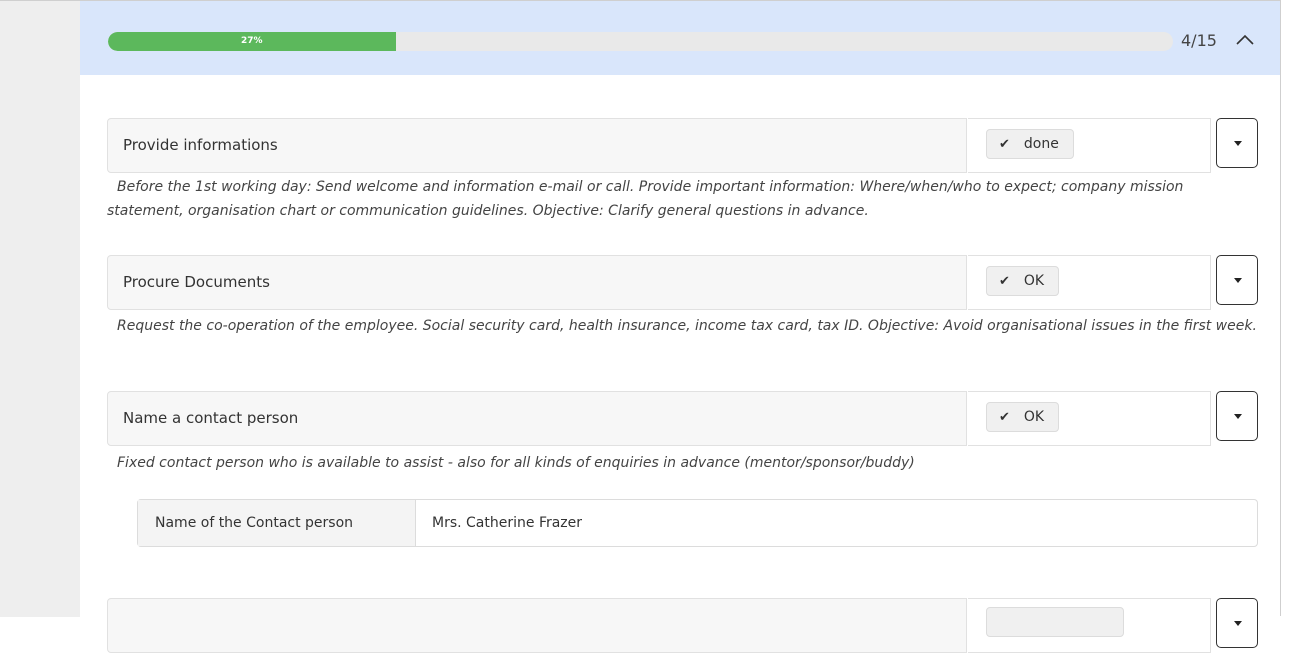 Image resolution: width=1293 pixels, height=653 pixels. I want to click on task-status-cell-partial, so click(1089, 625).